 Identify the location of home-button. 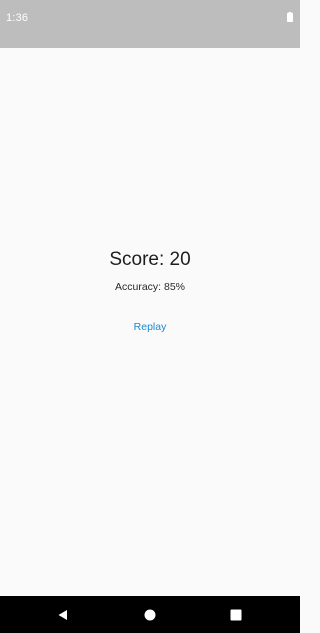
(150, 615).